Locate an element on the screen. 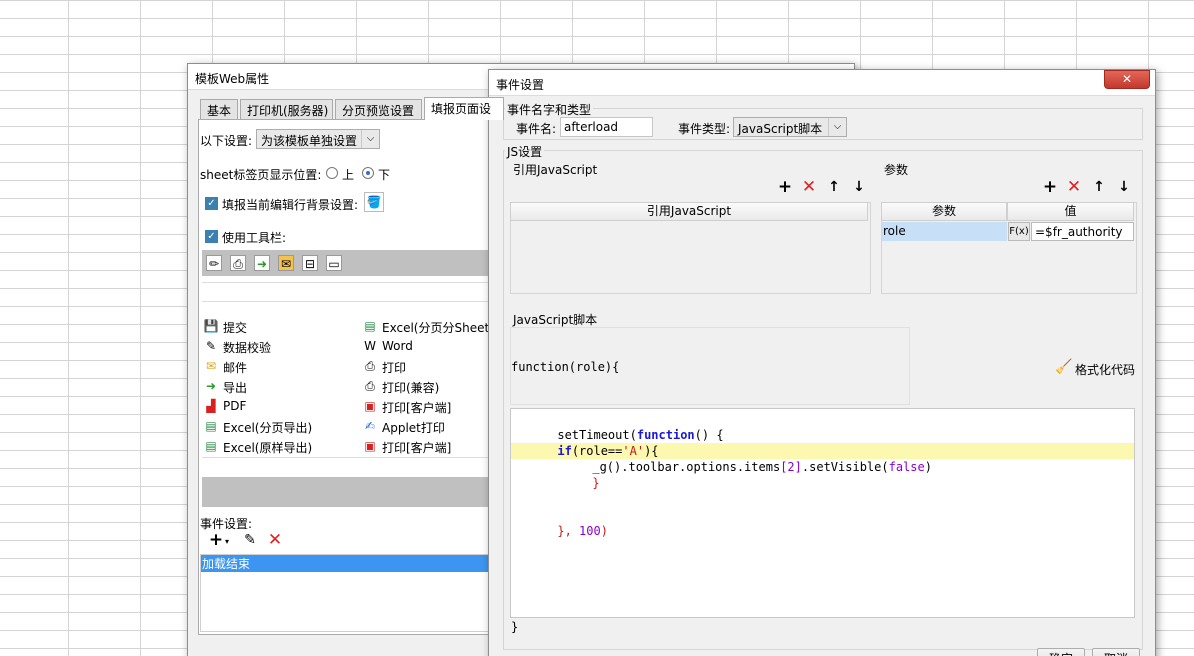  list-item-pdf: PDF is located at coordinates (234, 406).